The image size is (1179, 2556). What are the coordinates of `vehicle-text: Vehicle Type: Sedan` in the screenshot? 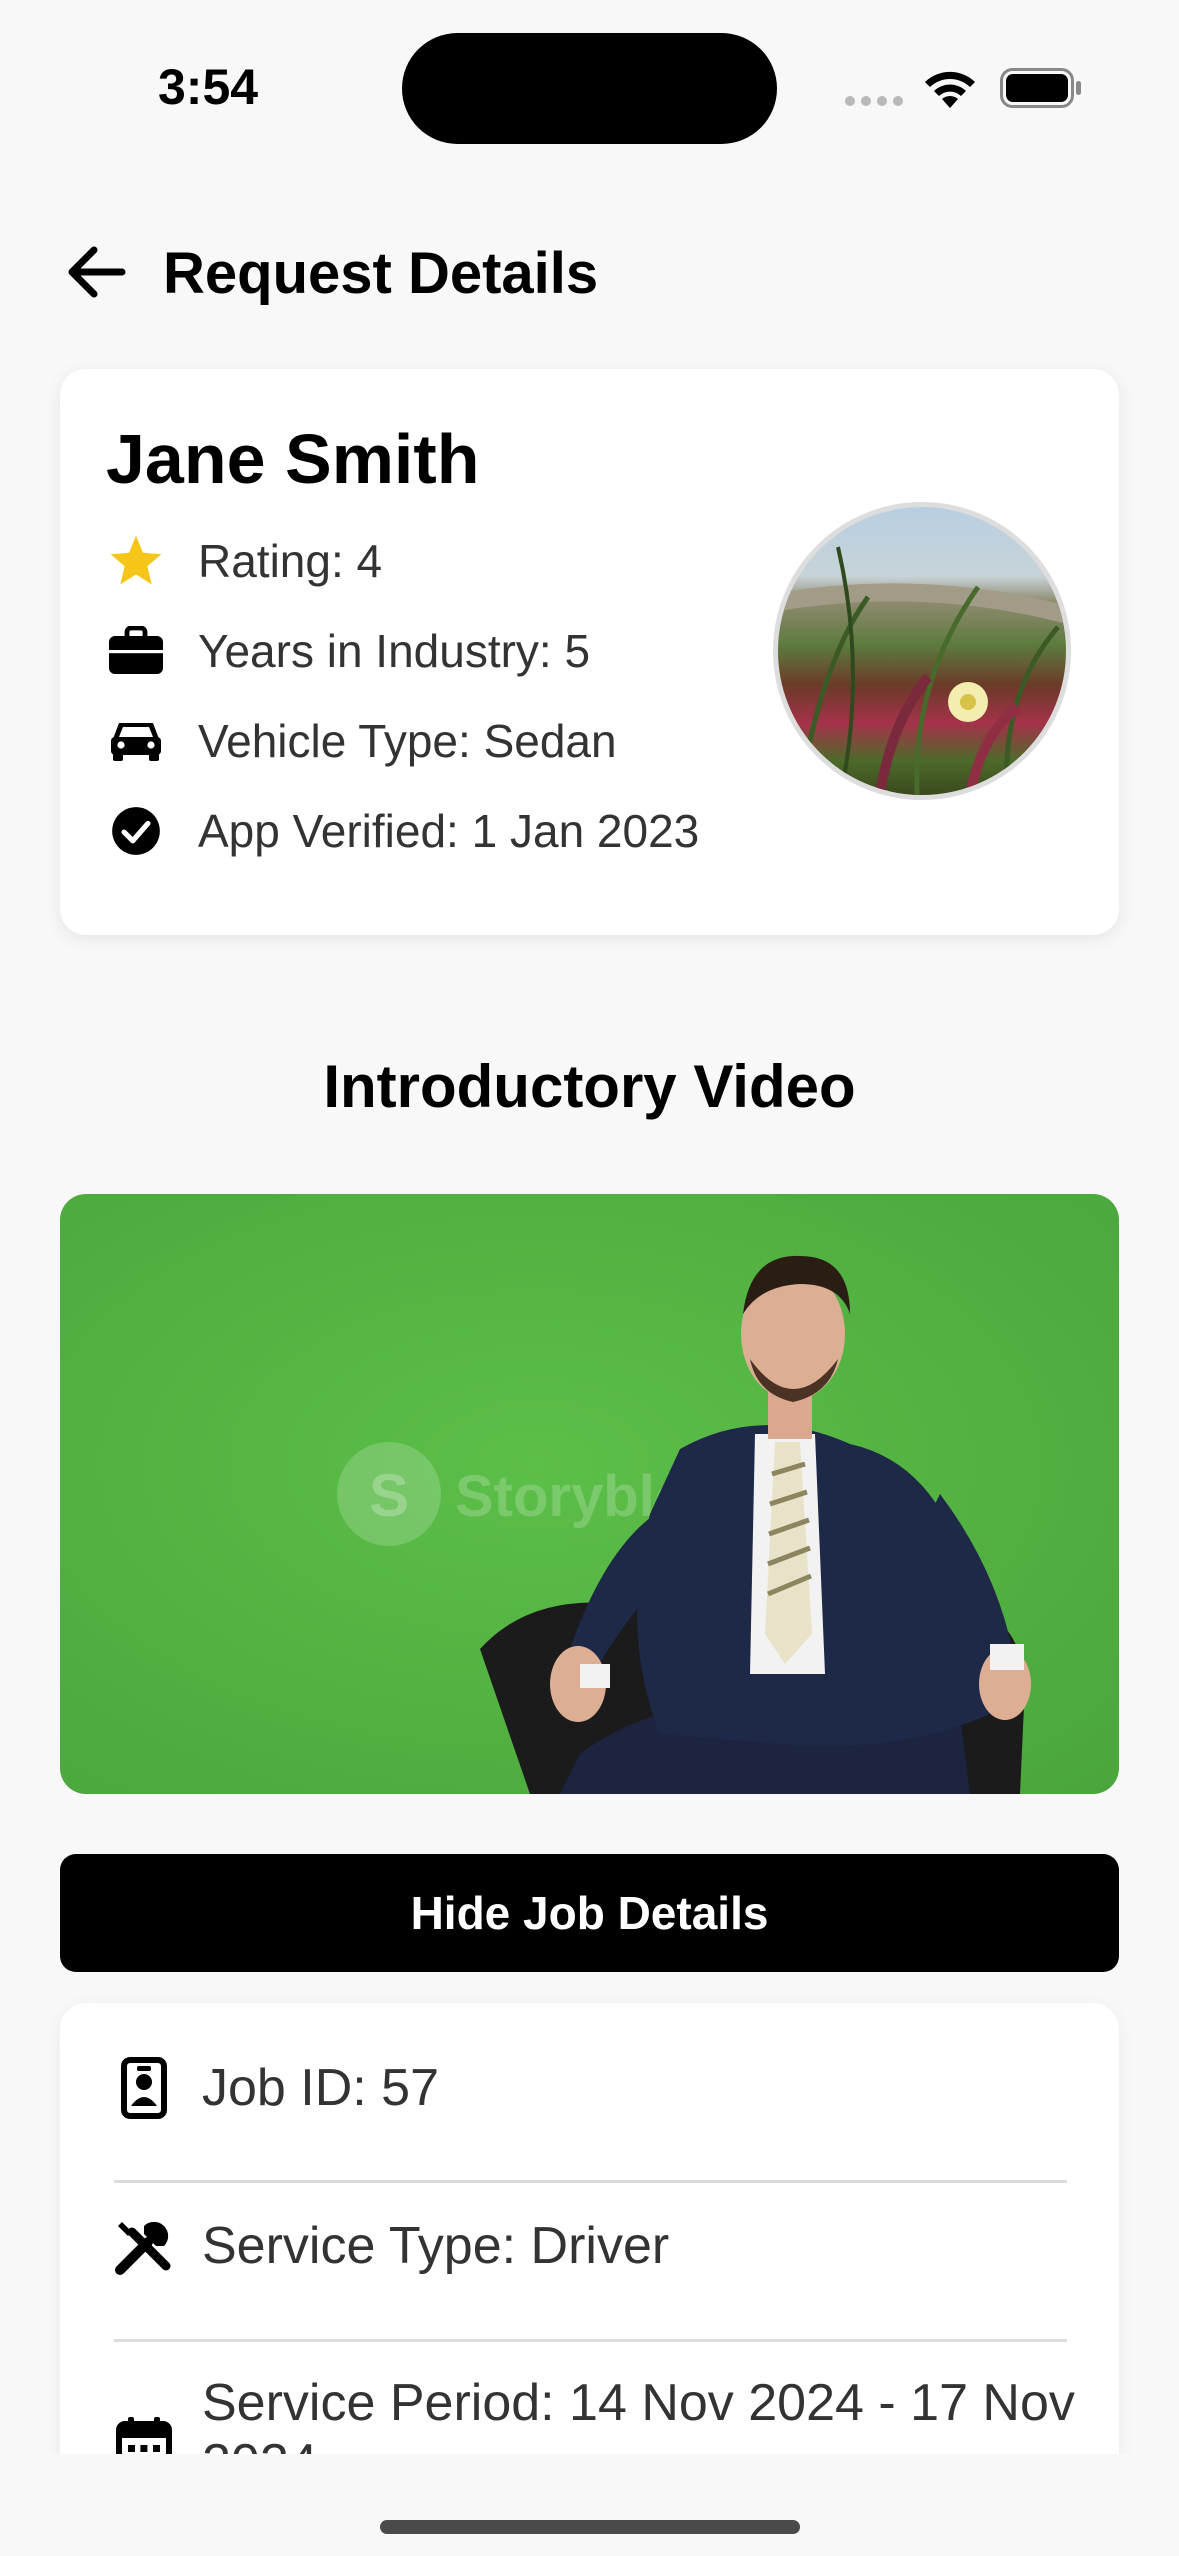 It's located at (407, 741).